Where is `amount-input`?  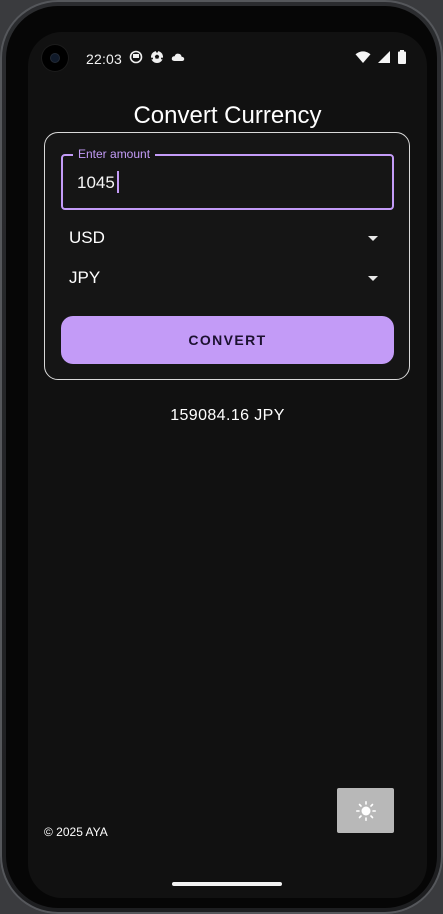
amount-input is located at coordinates (227, 183).